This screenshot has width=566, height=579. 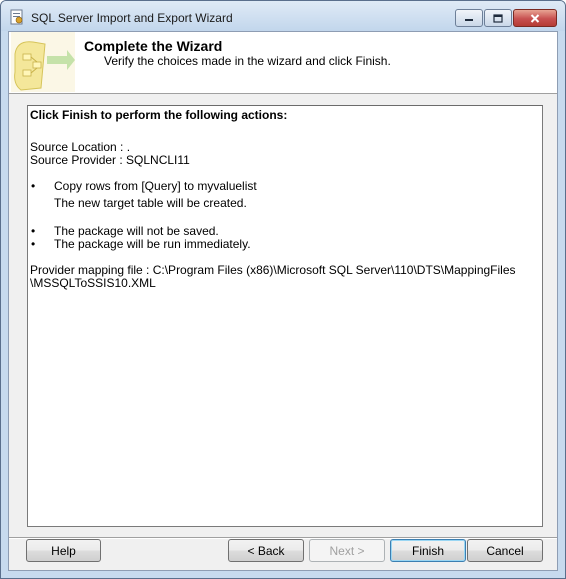 I want to click on back-button: < Back, so click(x=266, y=550).